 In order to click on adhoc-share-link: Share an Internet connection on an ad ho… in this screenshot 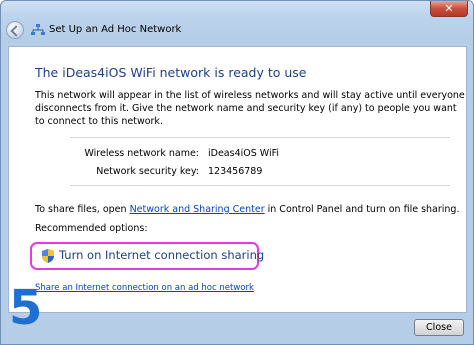, I will do `click(144, 288)`.